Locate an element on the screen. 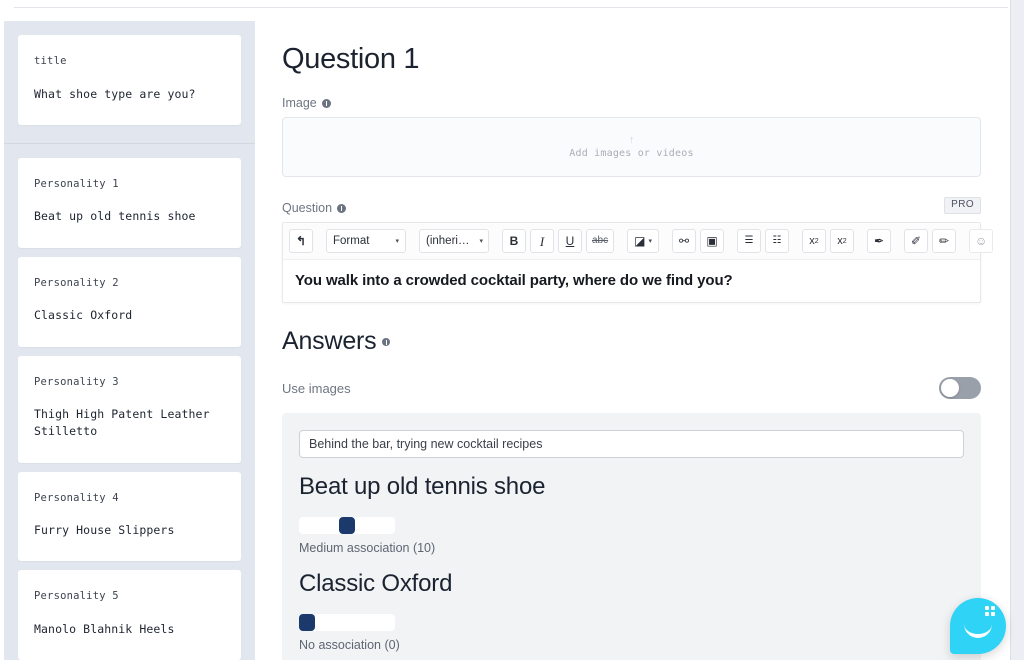 The image size is (1024, 660). eraser-icon: ✒ is located at coordinates (879, 241).